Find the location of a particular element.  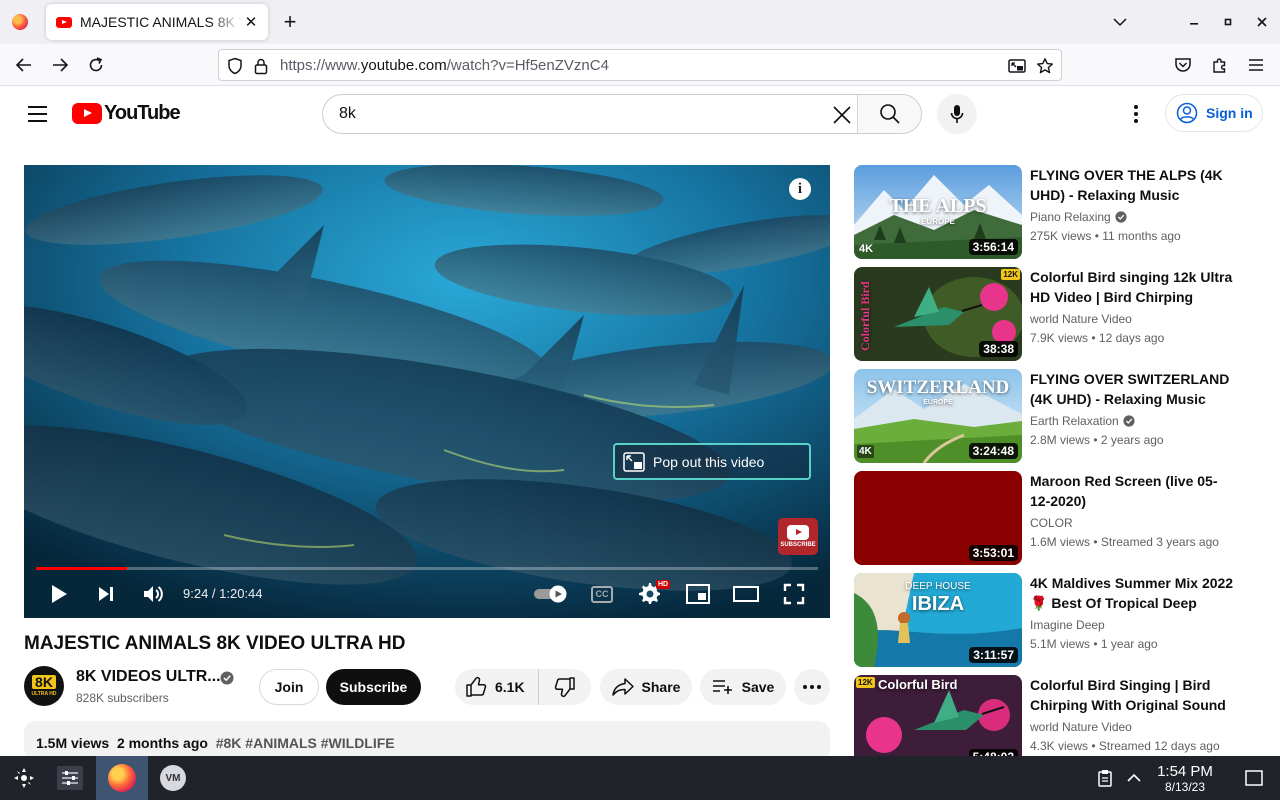

clipboard-tray-button is located at coordinates (1105, 778).